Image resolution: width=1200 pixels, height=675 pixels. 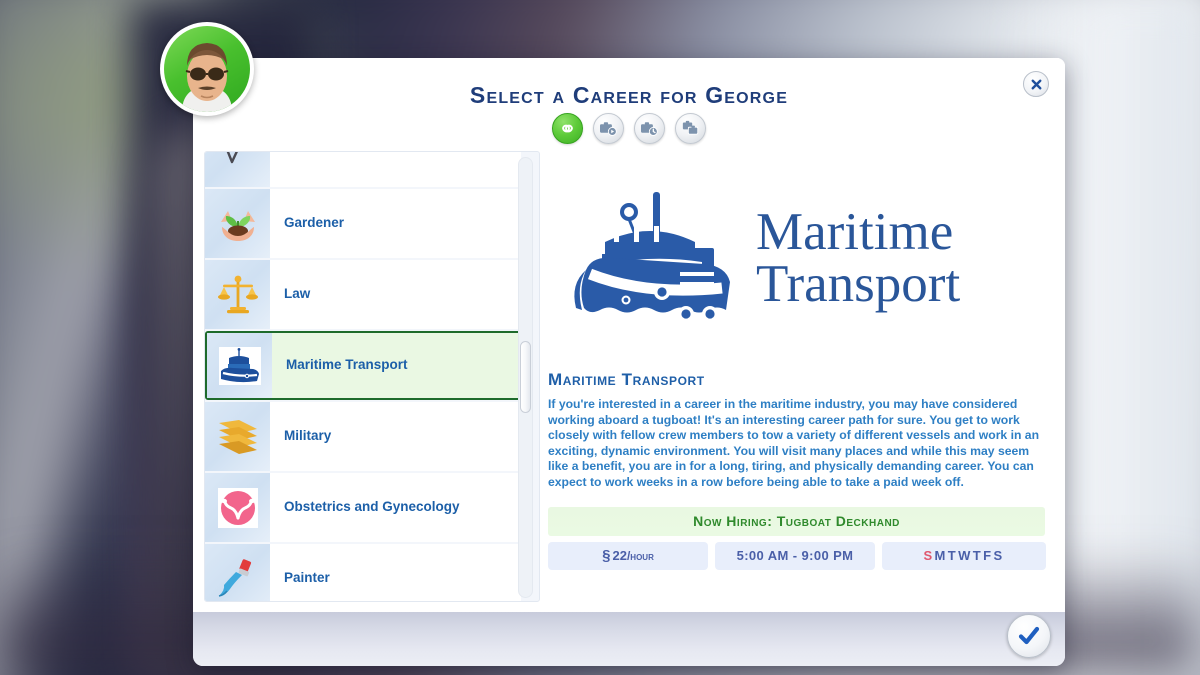 I want to click on simoleon-icon: §, so click(x=606, y=556).